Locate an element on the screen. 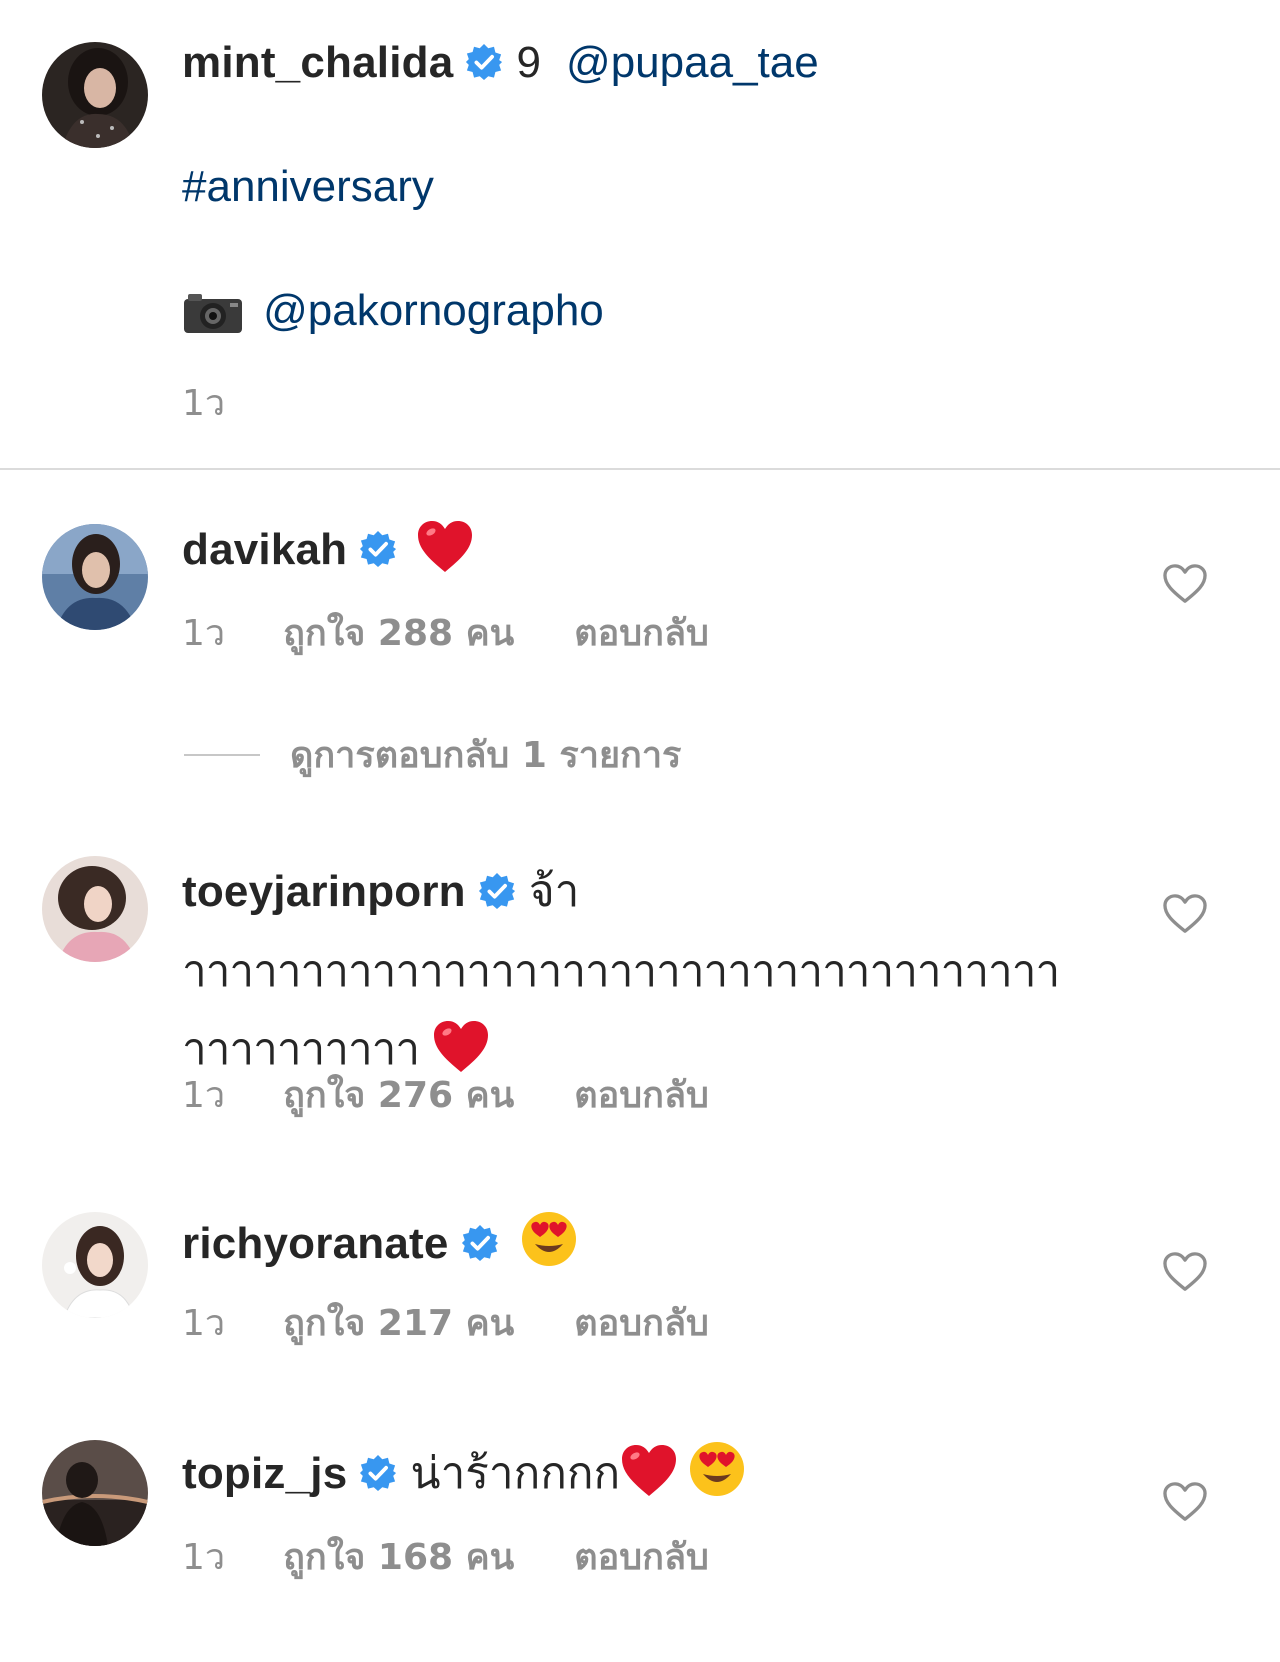  caption-text-prefix: 9 is located at coordinates (528, 62).